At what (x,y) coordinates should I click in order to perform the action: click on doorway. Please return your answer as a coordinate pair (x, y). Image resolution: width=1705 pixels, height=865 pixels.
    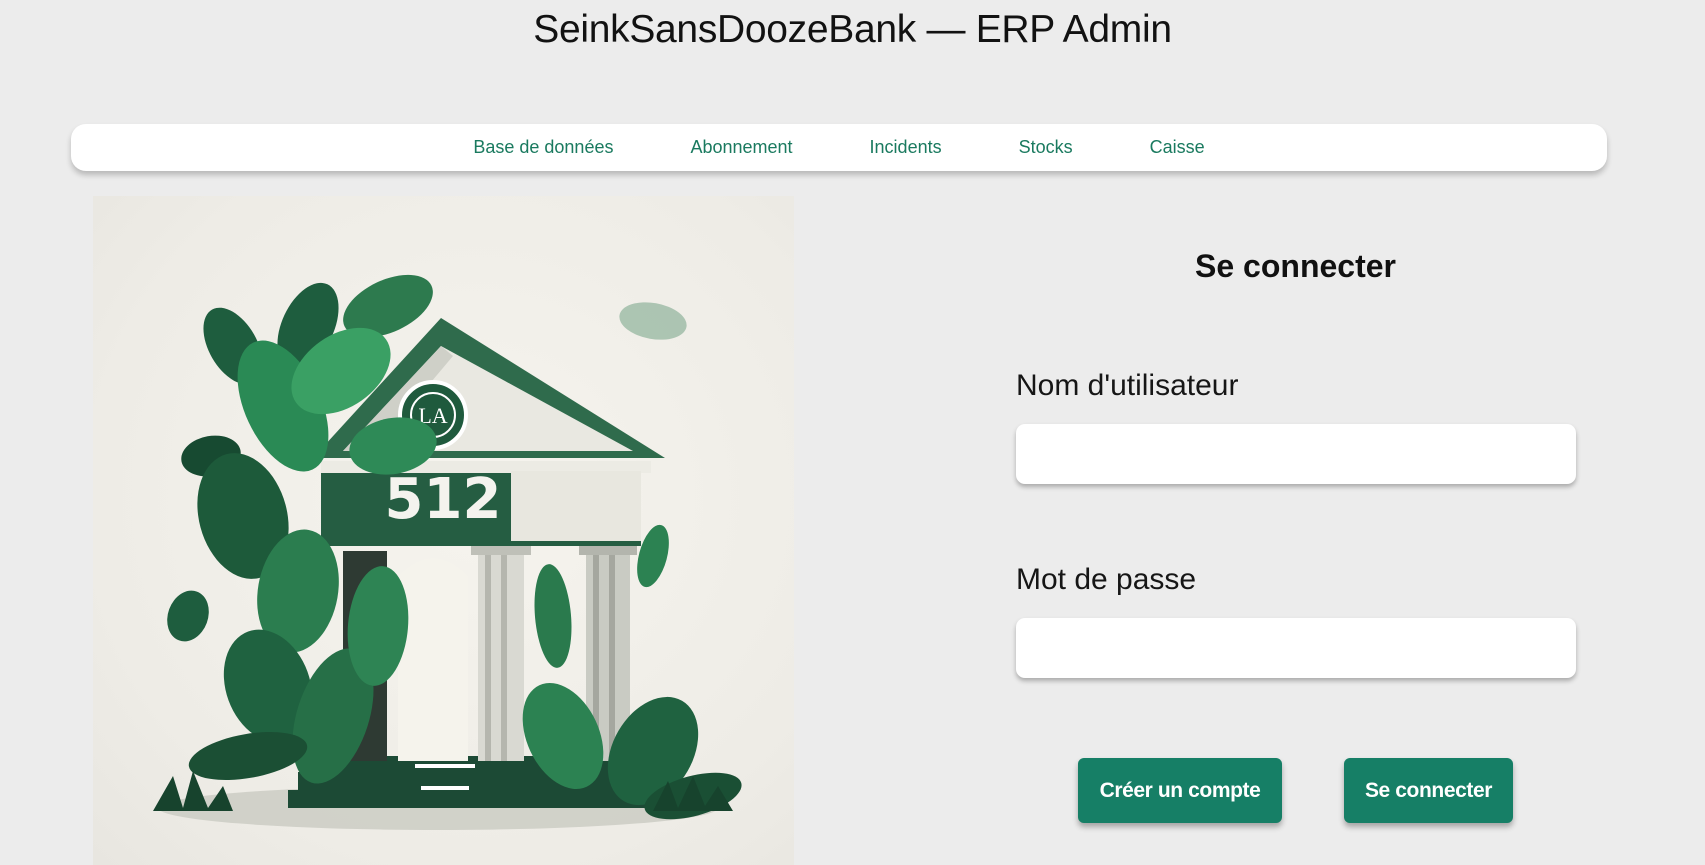
    Looking at the image, I should click on (433, 659).